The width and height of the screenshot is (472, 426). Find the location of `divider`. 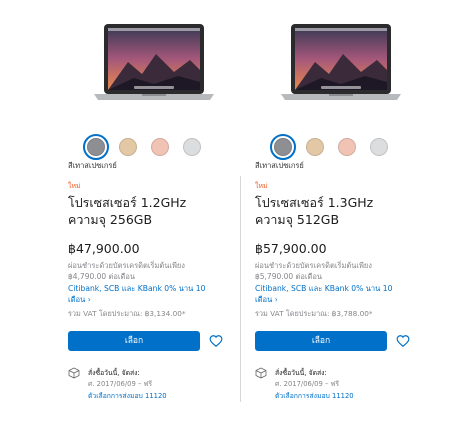

divider is located at coordinates (240, 289).